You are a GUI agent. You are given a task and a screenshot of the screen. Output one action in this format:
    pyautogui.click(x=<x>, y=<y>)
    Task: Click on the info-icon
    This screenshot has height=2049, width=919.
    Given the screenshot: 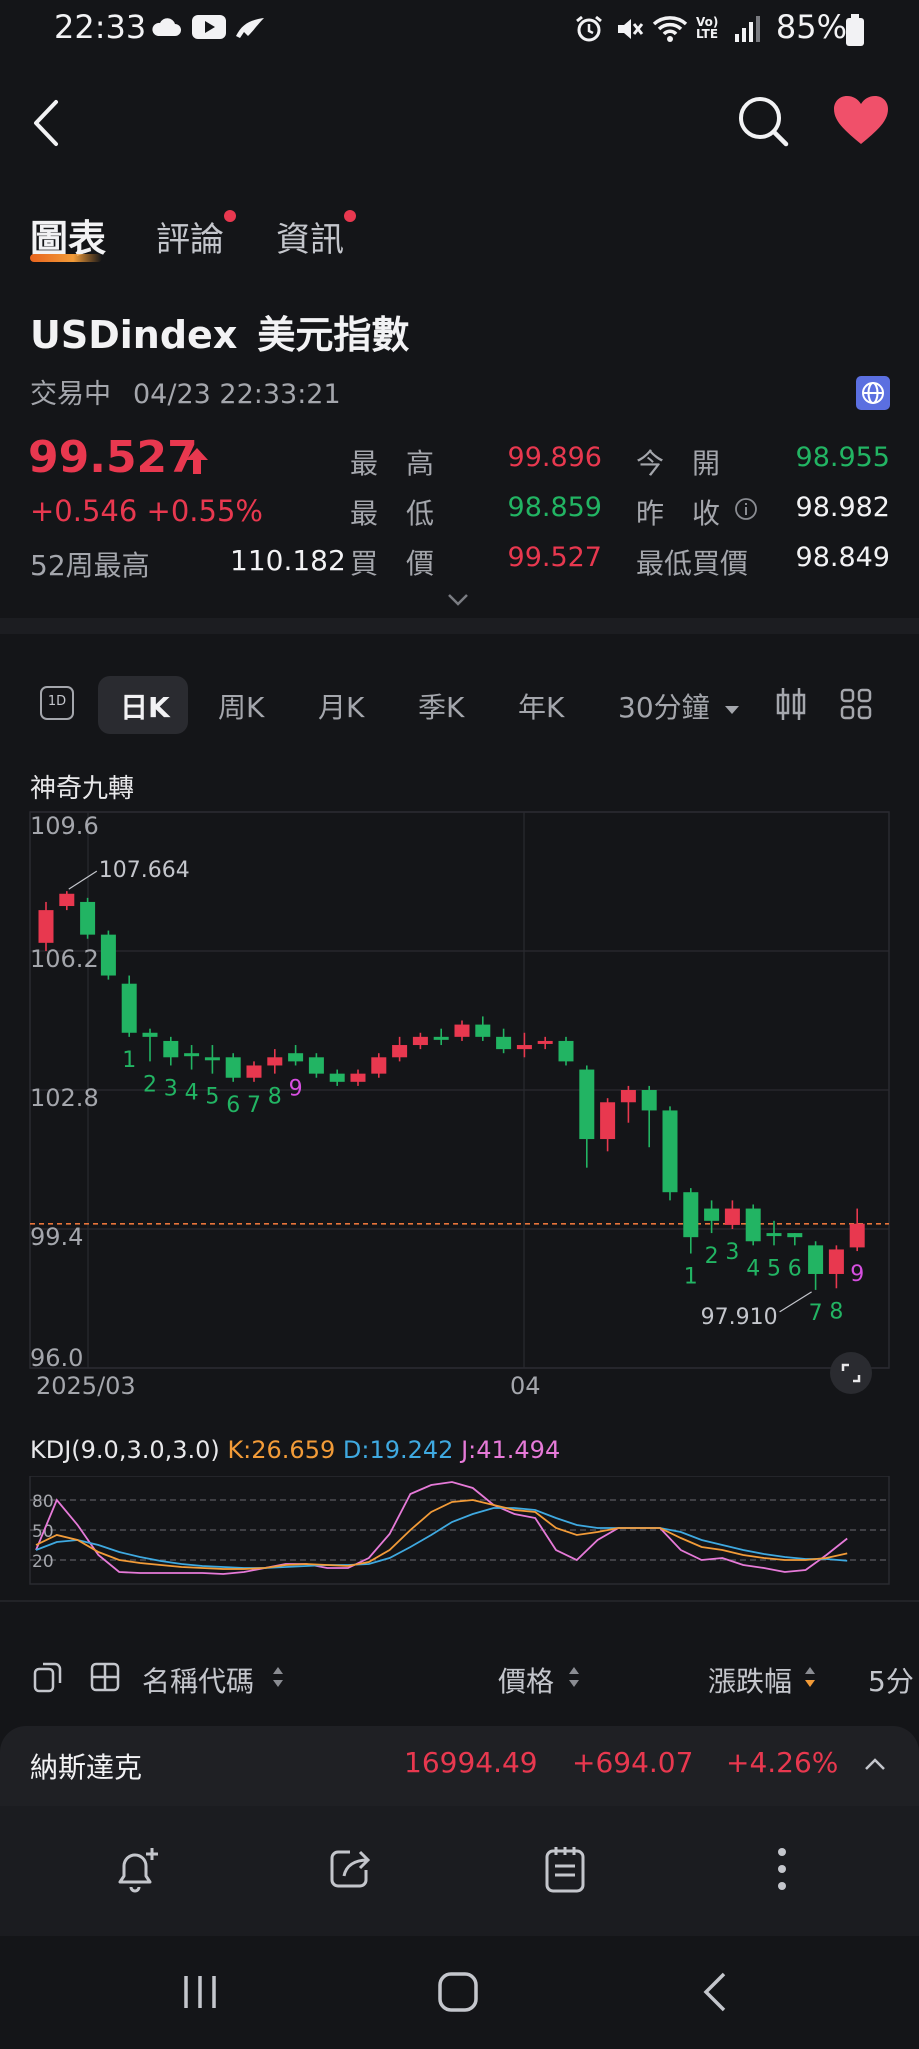 What is the action you would take?
    pyautogui.click(x=746, y=511)
    